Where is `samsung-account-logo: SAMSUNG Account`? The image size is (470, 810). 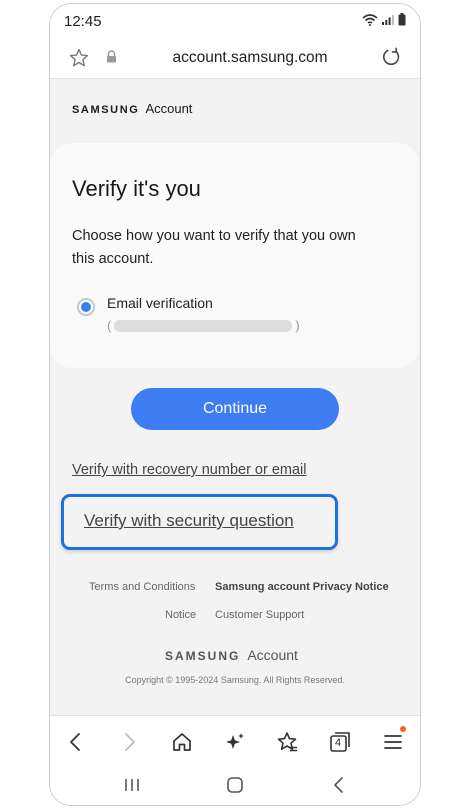 samsung-account-logo: SAMSUNG Account is located at coordinates (132, 108).